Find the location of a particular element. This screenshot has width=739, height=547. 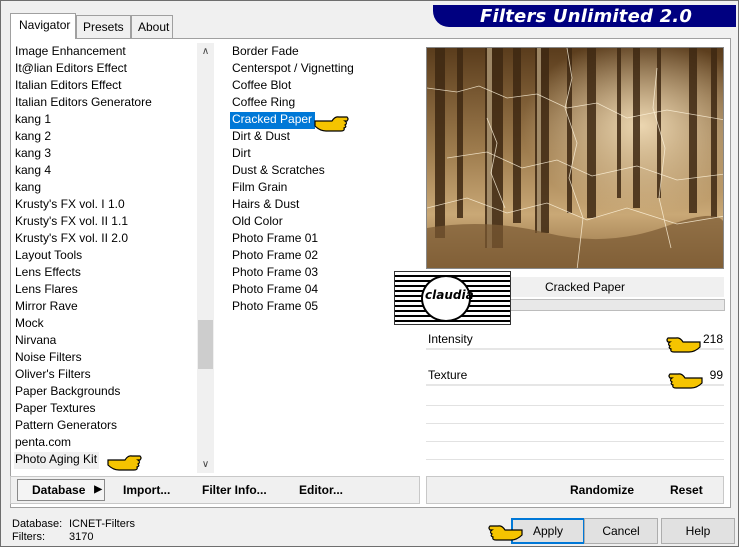

category-item-label: It@lian Editors Effect is located at coordinates (71, 68).